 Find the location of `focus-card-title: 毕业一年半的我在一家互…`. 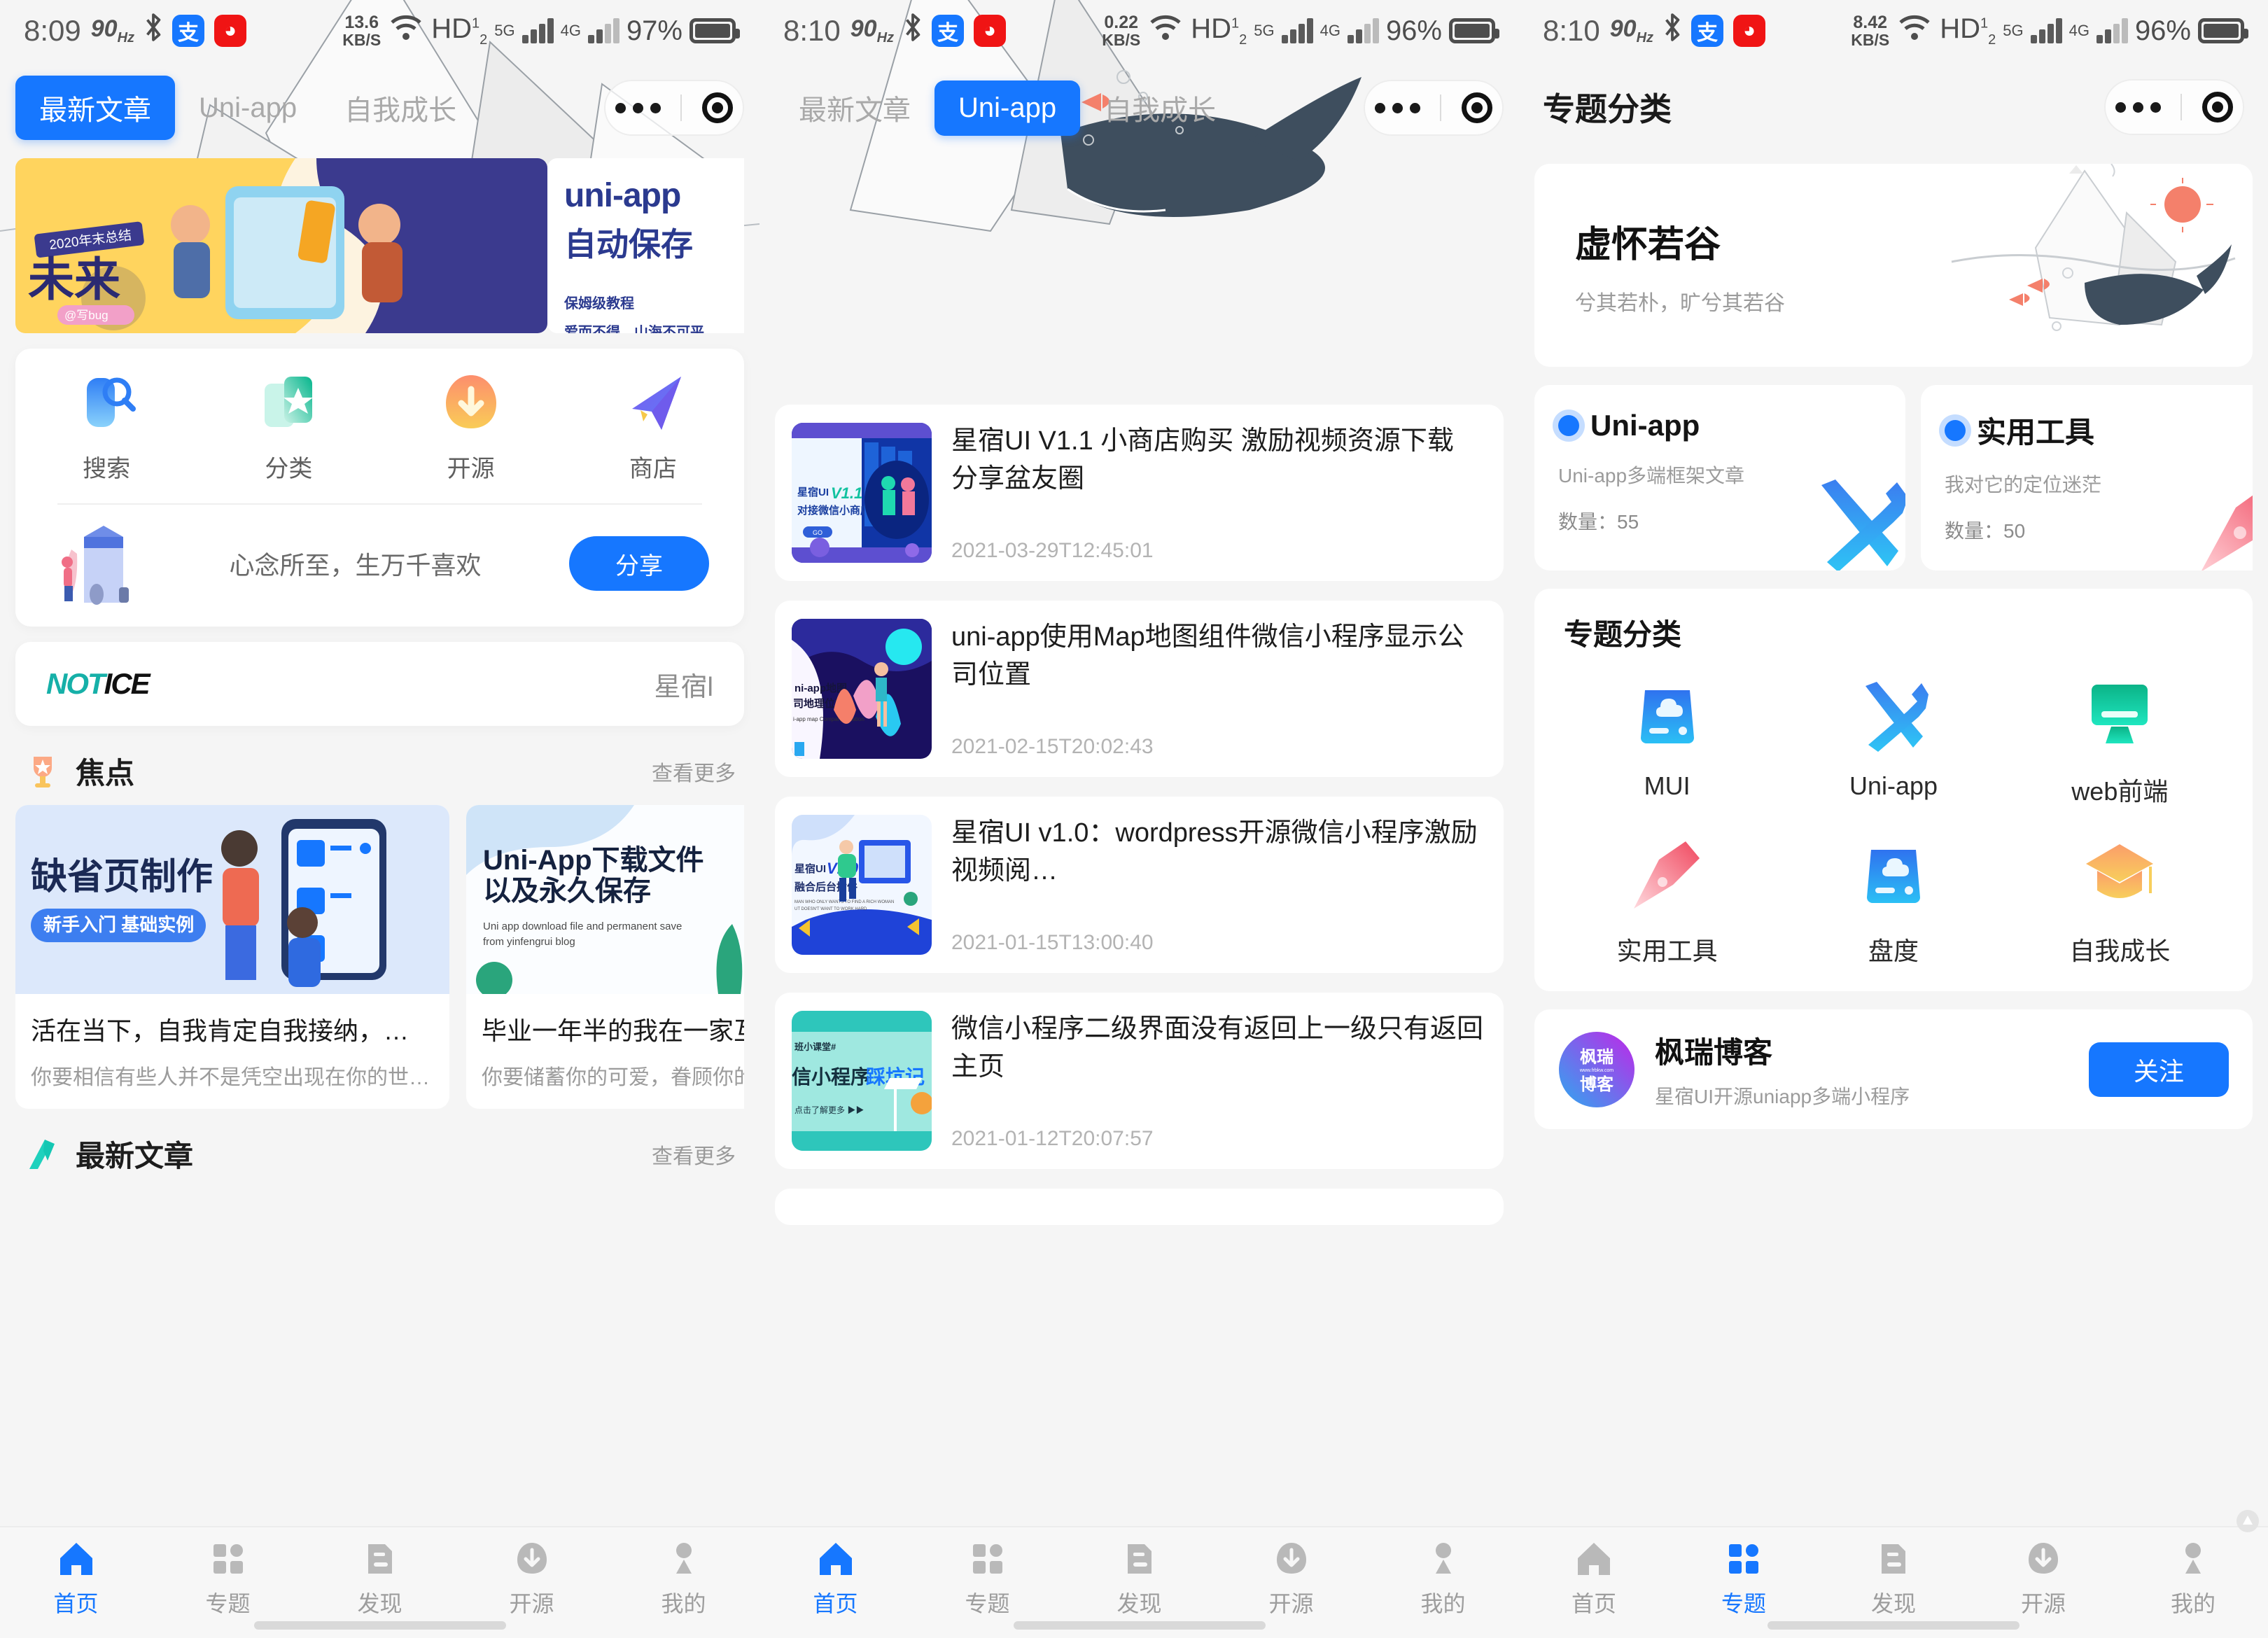

focus-card-title: 毕业一年半的我在一家互… is located at coordinates (613, 1030).